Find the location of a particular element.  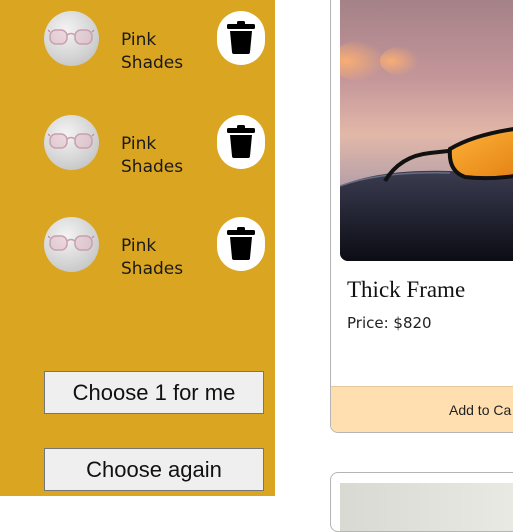

add-to-cart-label: Add to Ca is located at coordinates (480, 410).